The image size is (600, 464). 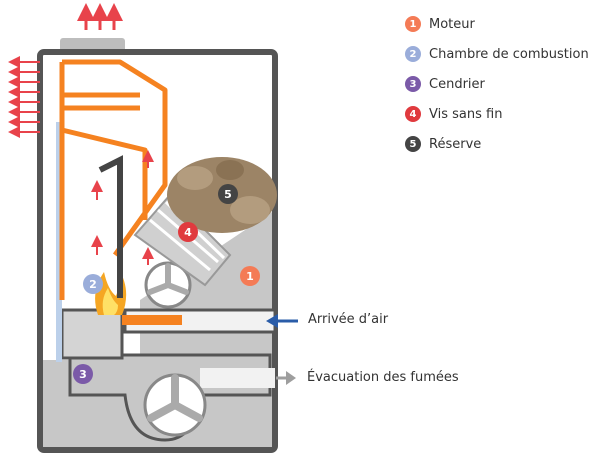 I want to click on ash-pan, so click(x=92, y=334).